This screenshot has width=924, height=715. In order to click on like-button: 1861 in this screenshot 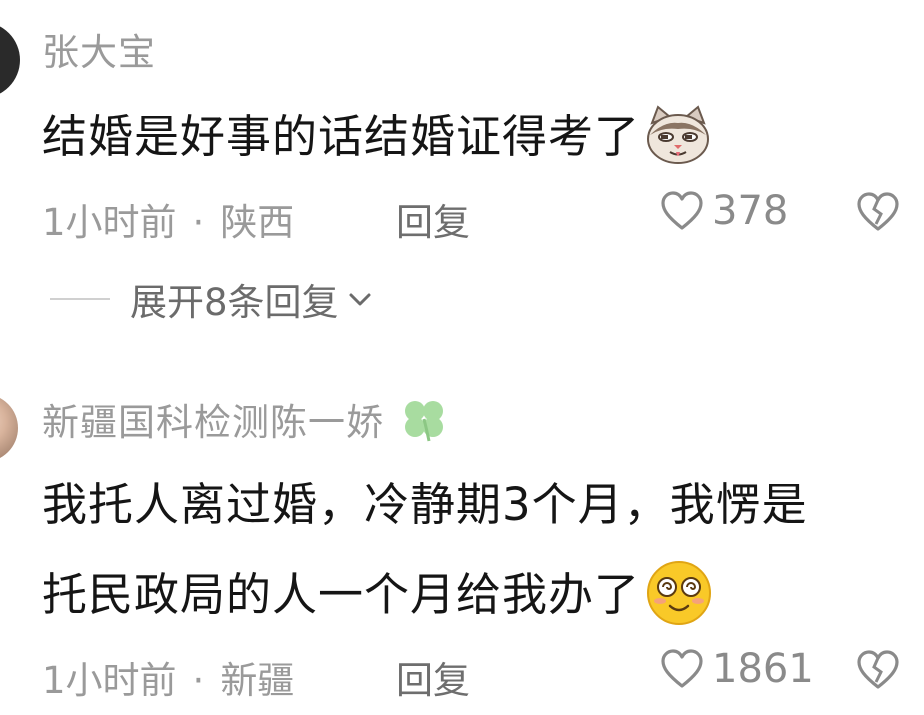, I will do `click(737, 669)`.